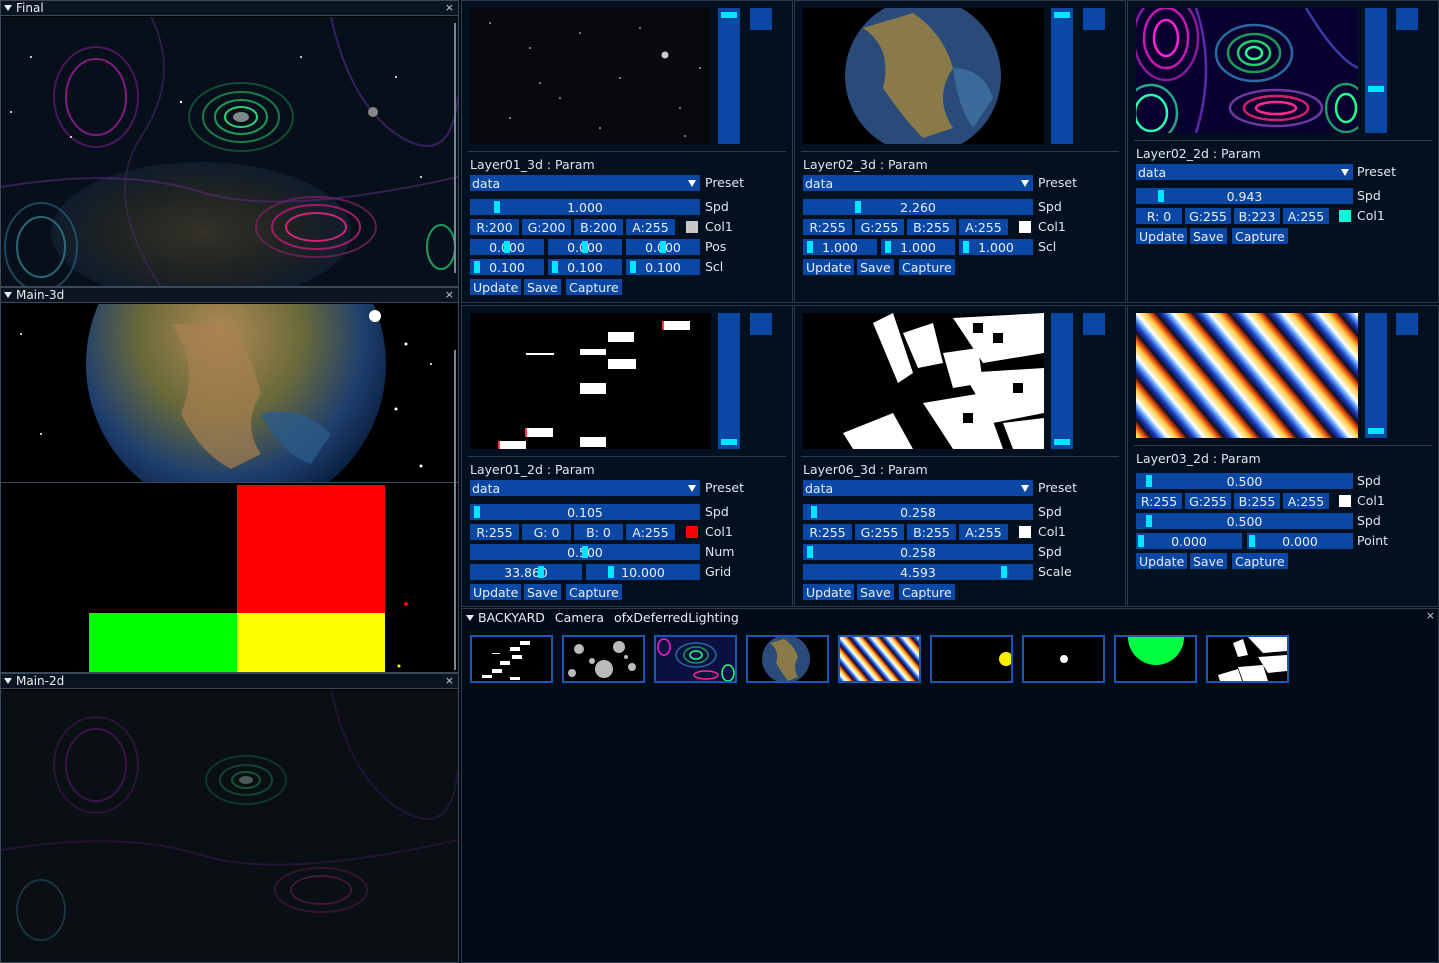 Image resolution: width=1439 pixels, height=963 pixels. Describe the element at coordinates (1247, 659) in the screenshot. I see `backyard-thumb-checker-tunnel` at that location.